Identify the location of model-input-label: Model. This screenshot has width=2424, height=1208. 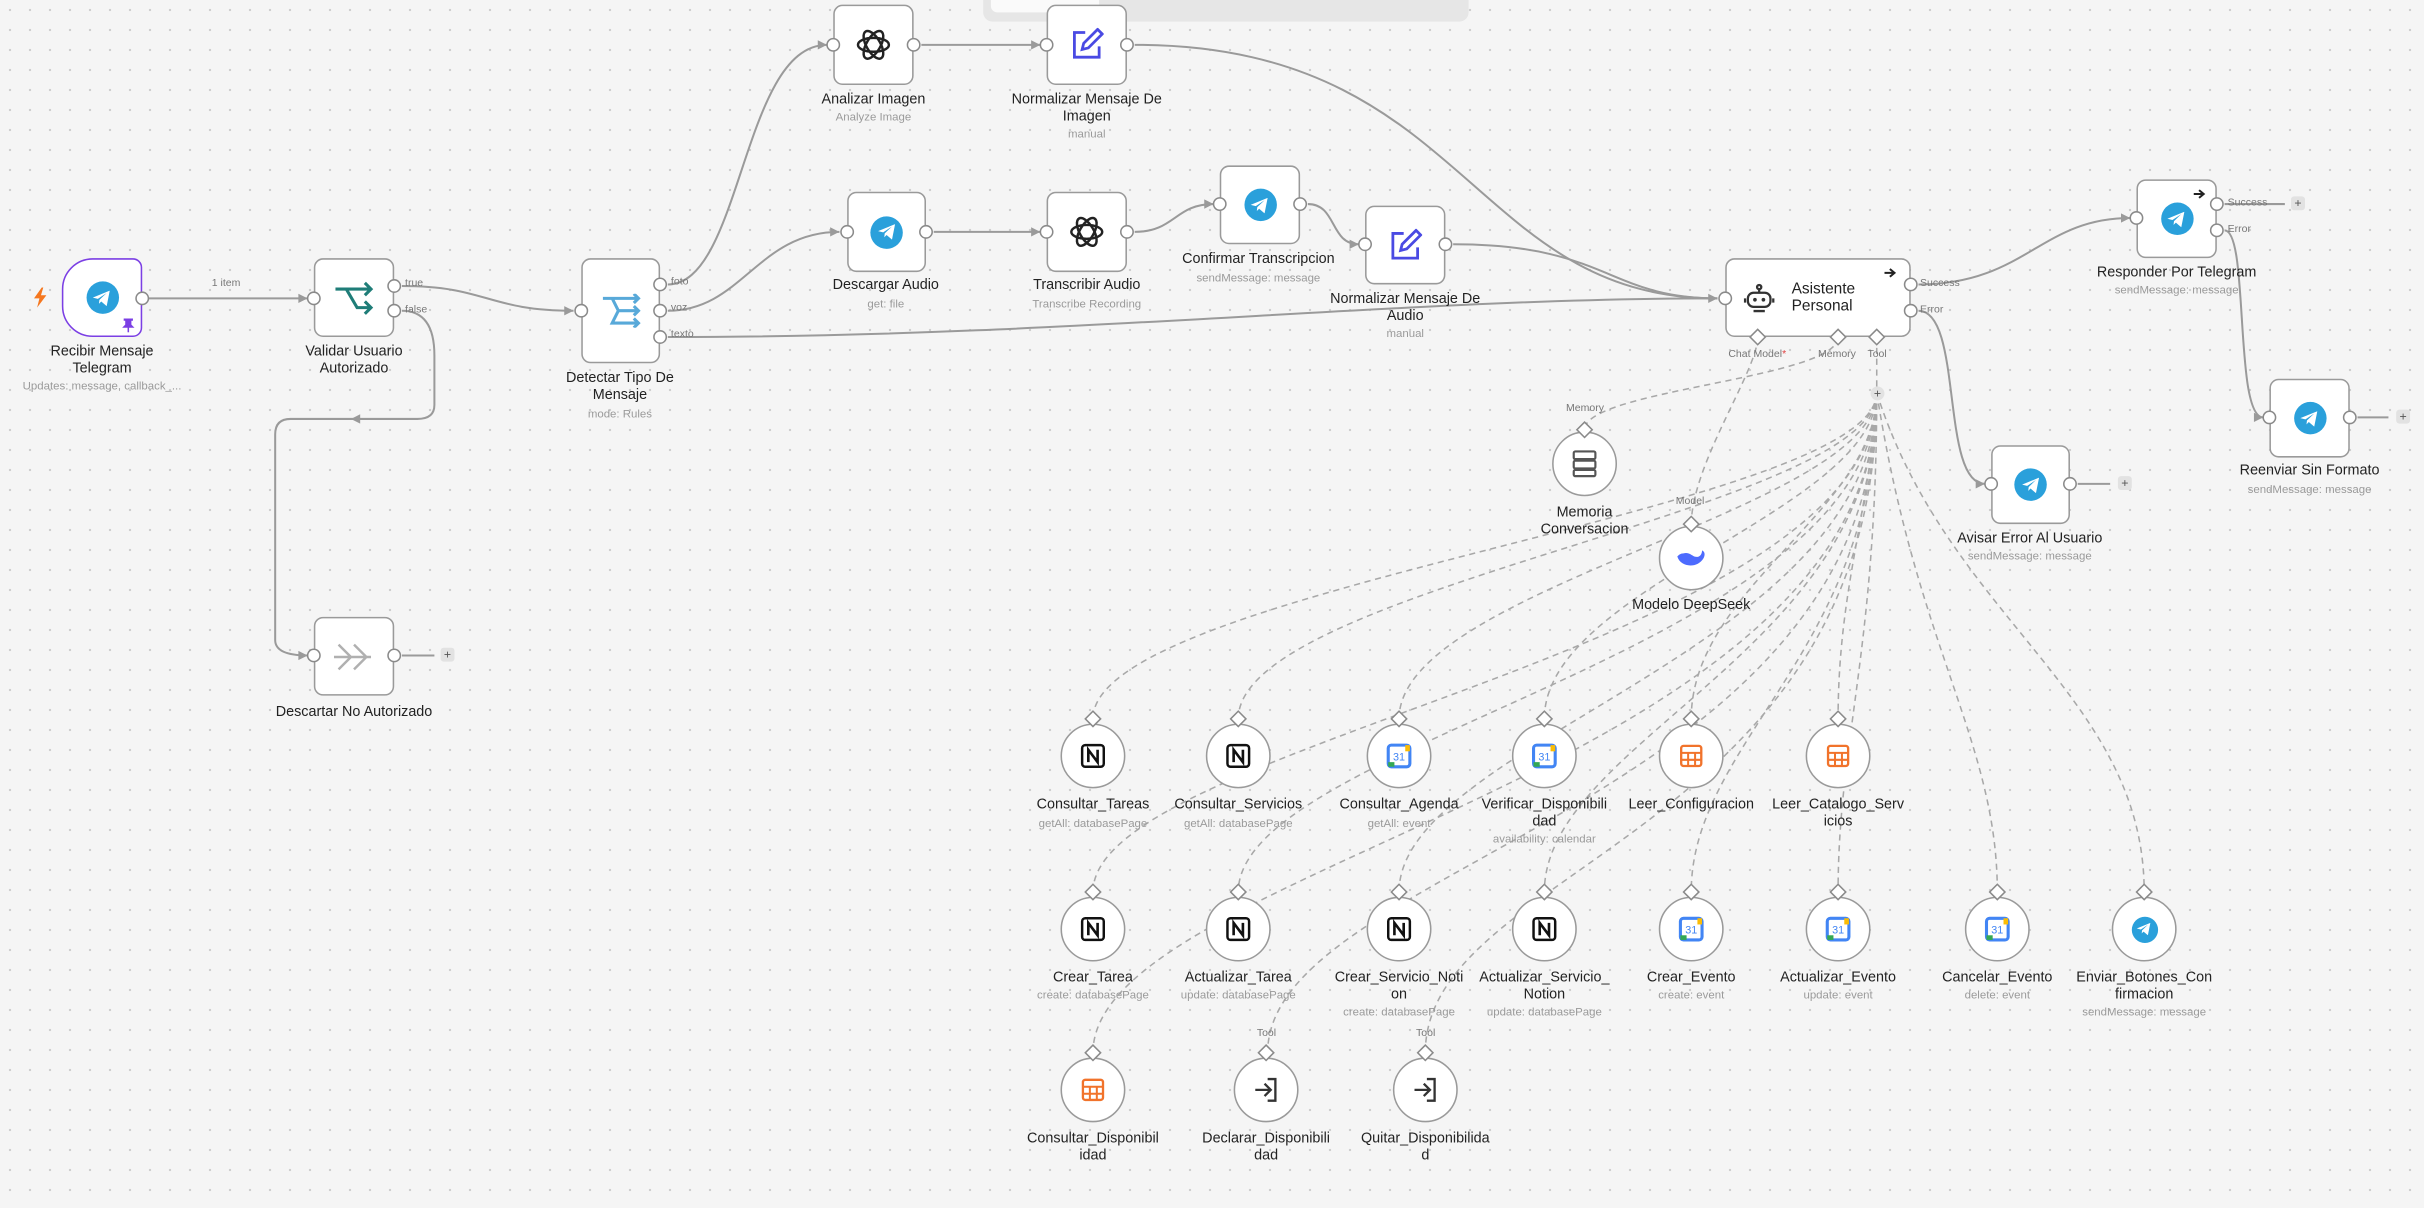
(1690, 502).